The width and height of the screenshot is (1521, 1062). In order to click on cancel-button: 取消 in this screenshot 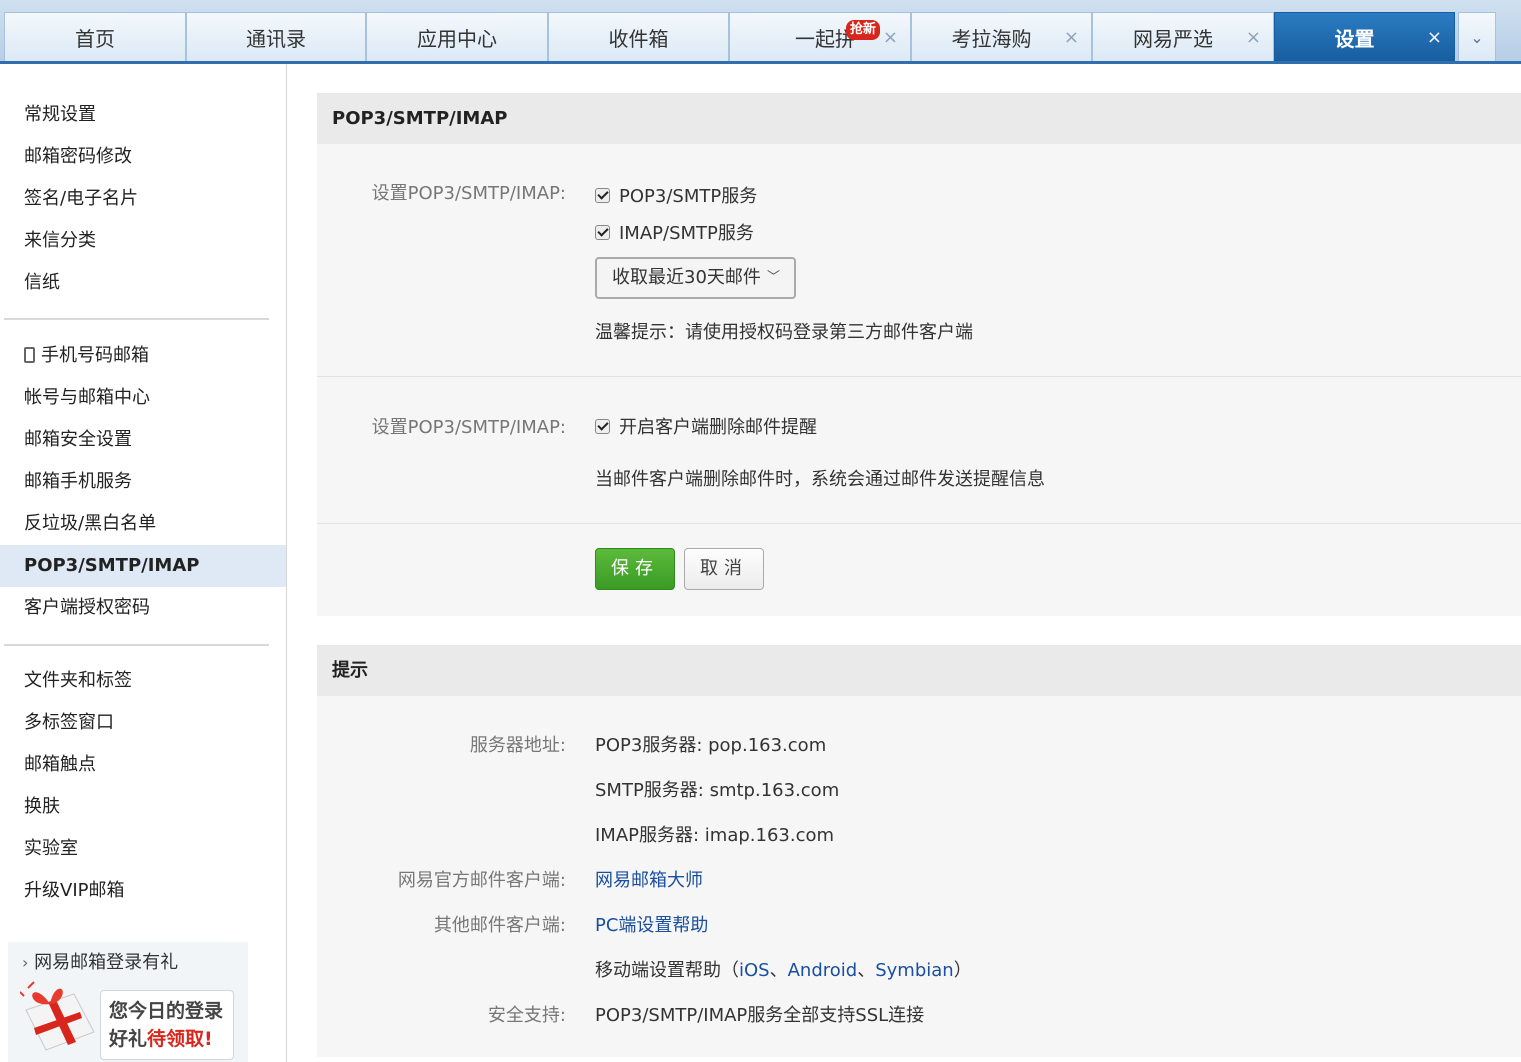, I will do `click(724, 569)`.